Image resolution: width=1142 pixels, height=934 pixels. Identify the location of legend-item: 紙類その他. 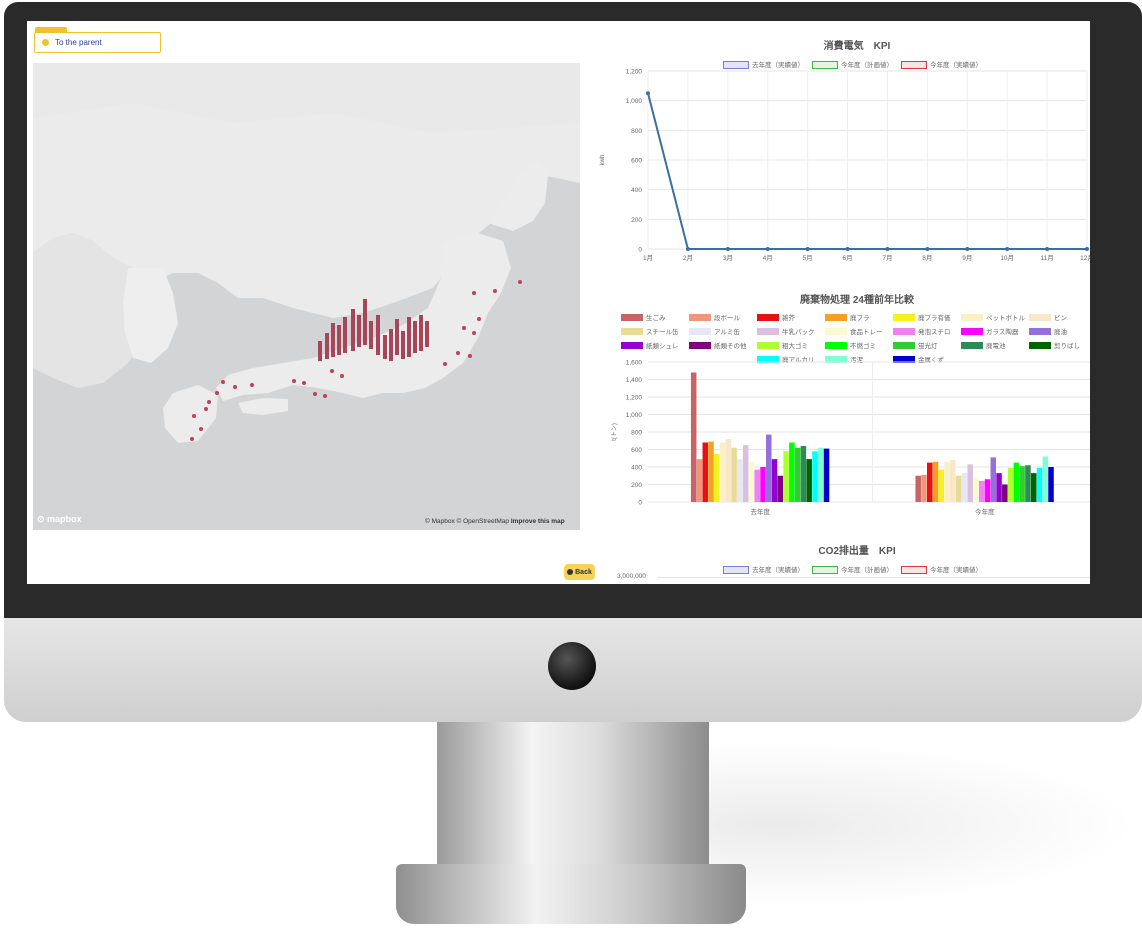
(723, 345).